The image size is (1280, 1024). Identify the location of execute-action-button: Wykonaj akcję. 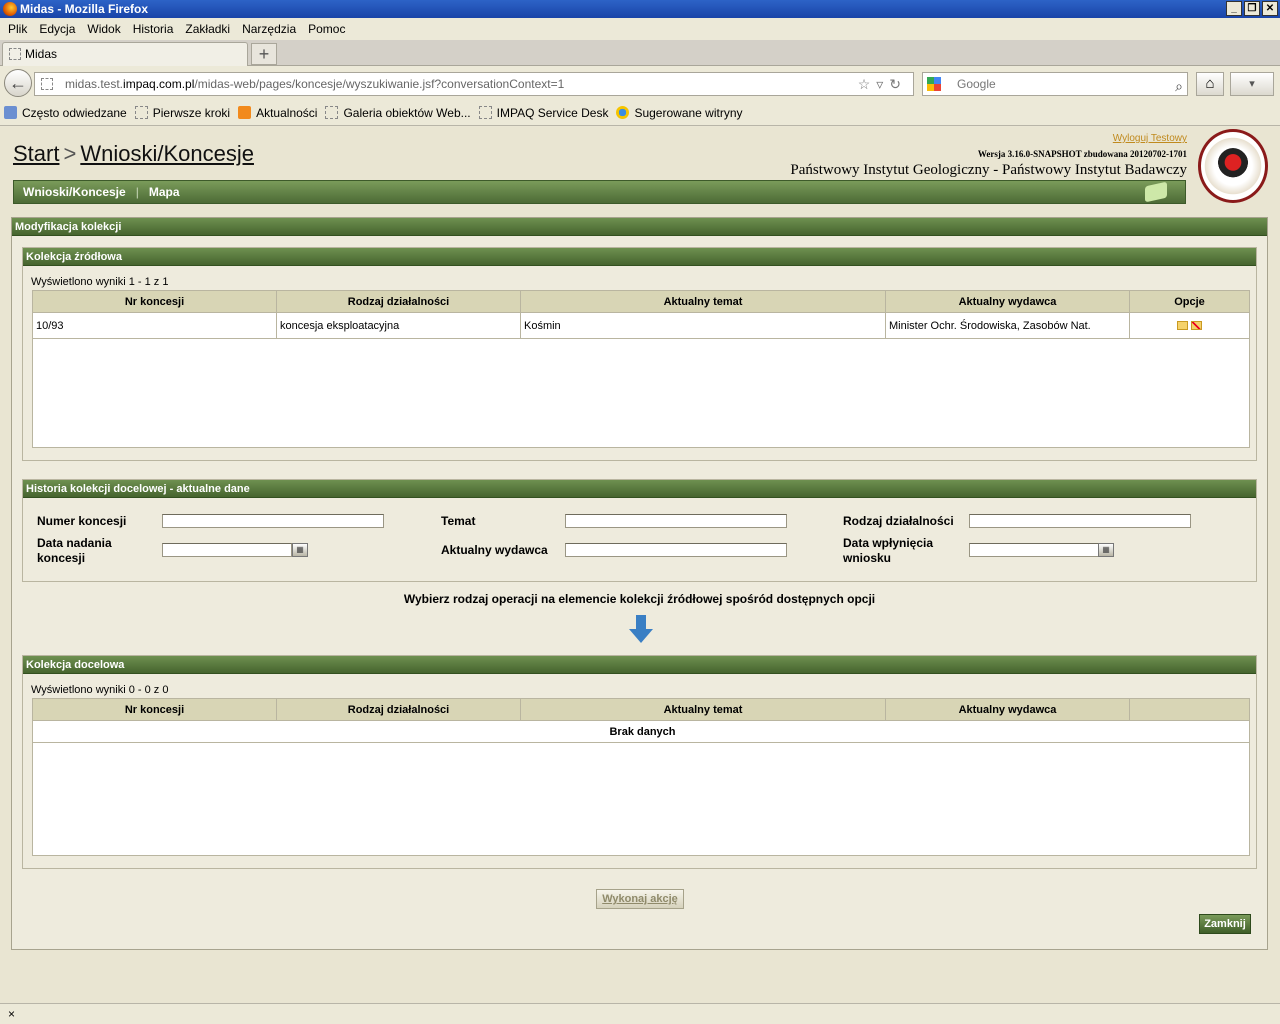
(640, 899).